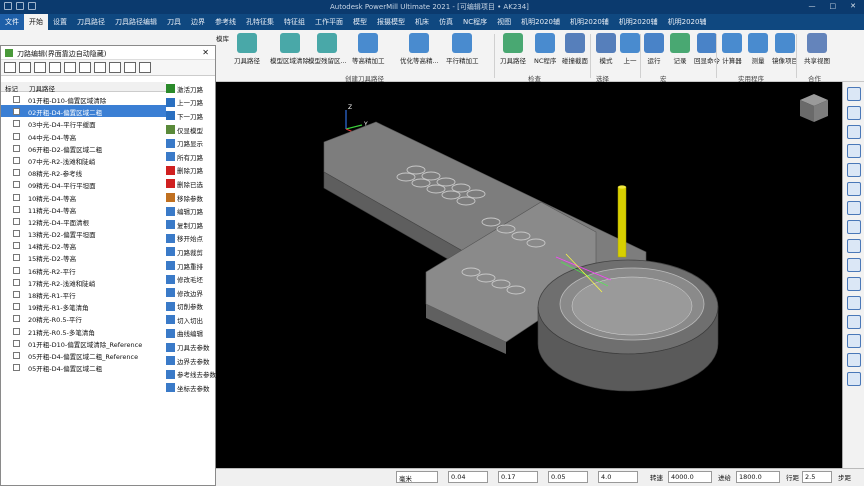  What do you see at coordinates (145, 67) in the screenshot?
I see `last-icon` at bounding box center [145, 67].